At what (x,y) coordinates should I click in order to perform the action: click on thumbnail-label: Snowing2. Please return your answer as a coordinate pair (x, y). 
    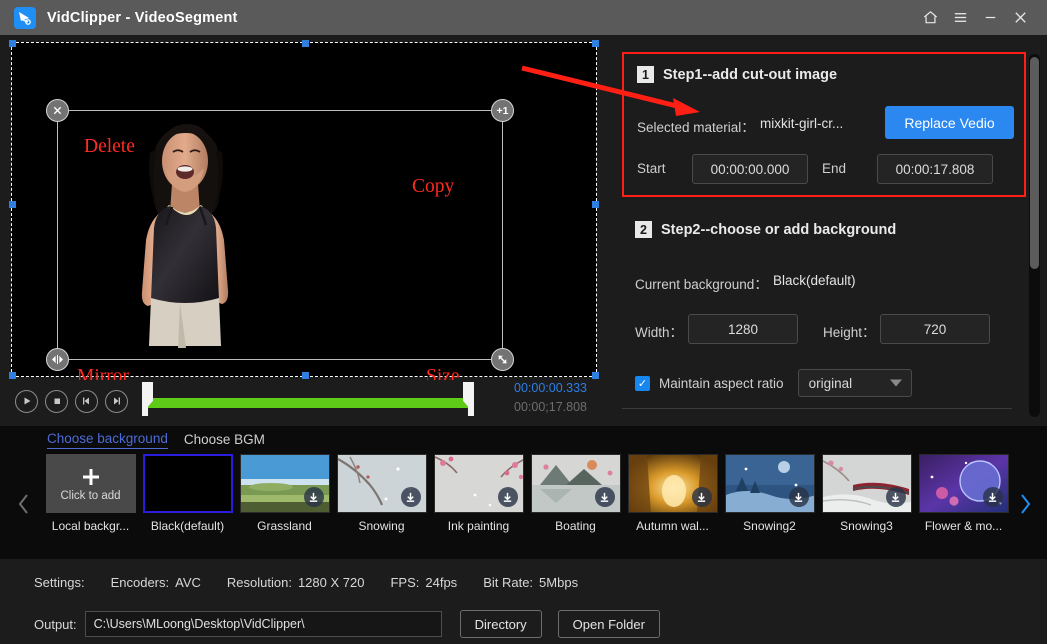
    Looking at the image, I should click on (769, 526).